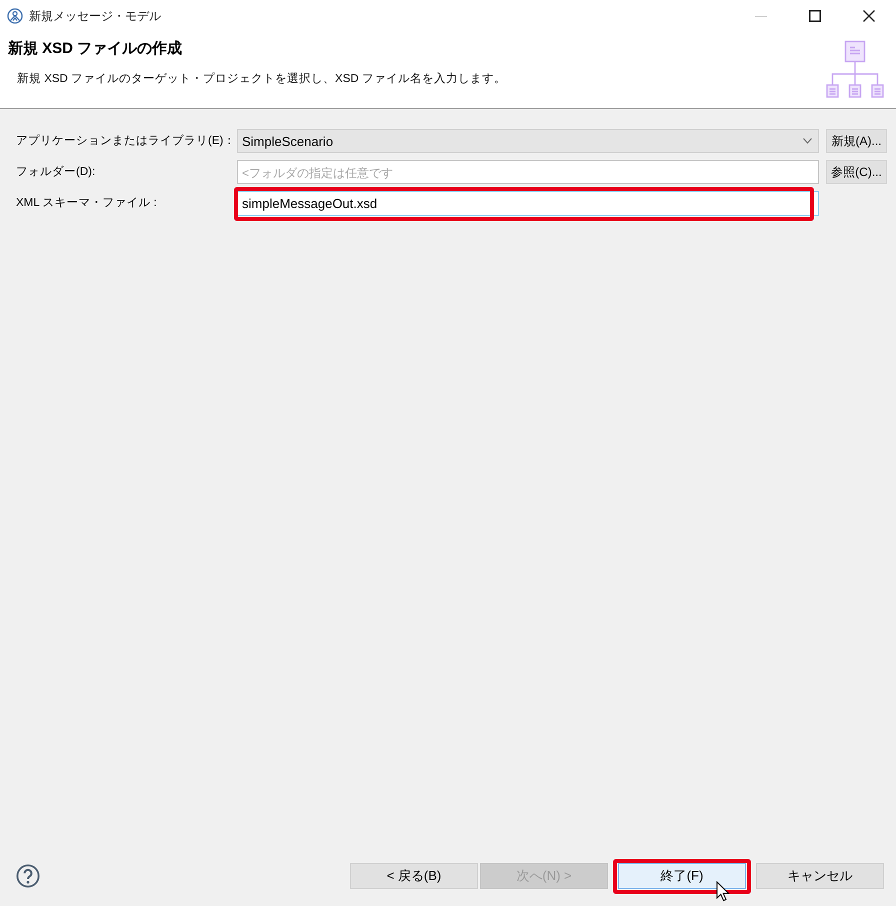 The image size is (896, 906). What do you see at coordinates (15, 16) in the screenshot?
I see `app-icon` at bounding box center [15, 16].